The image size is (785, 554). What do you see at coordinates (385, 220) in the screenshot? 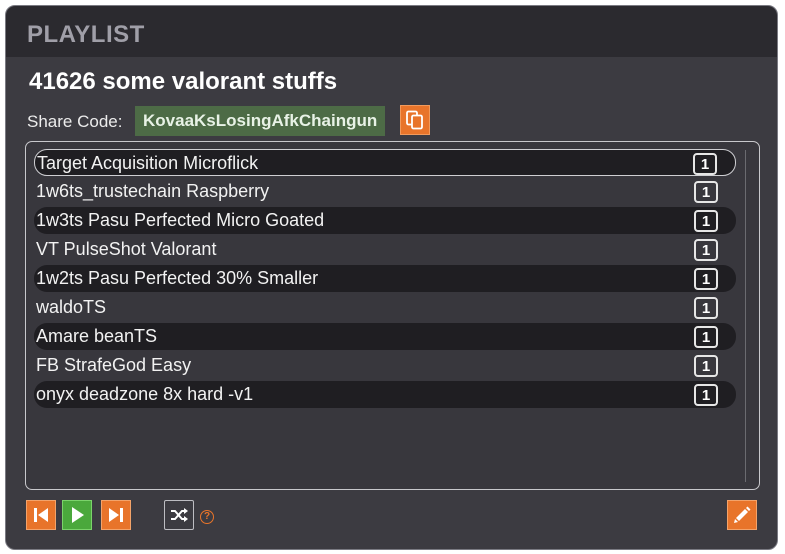
I see `scenario-row: 1w3ts Pasu Perfected Micro Goated 1` at bounding box center [385, 220].